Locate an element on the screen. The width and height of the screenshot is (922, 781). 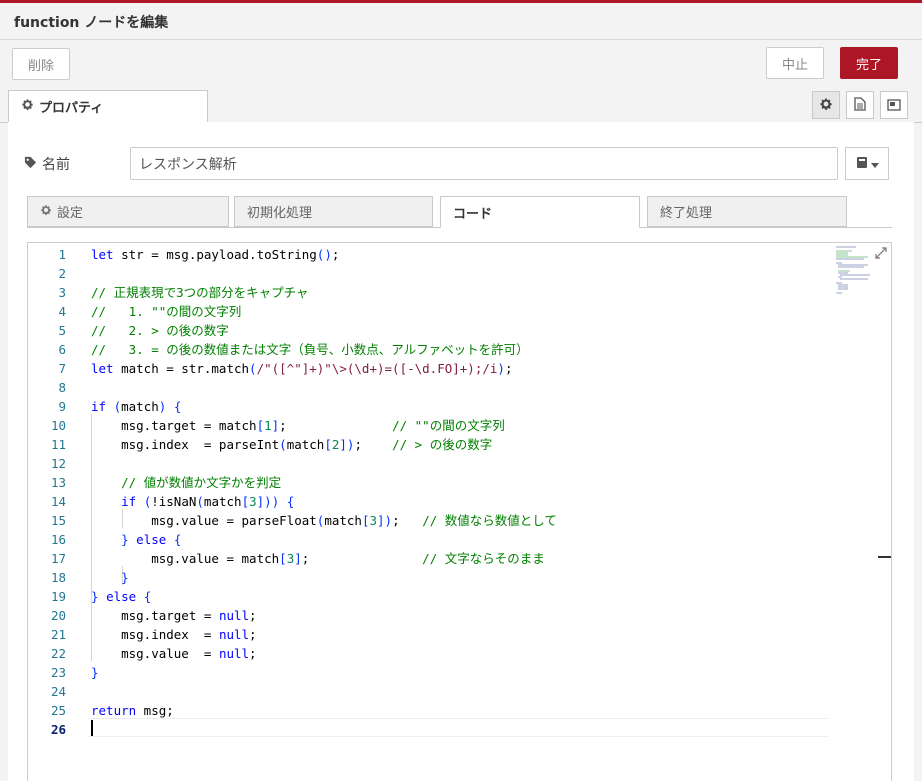
code-line: 10 msg.target = match[1]; // ""の間の文字列 is located at coordinates (428, 425).